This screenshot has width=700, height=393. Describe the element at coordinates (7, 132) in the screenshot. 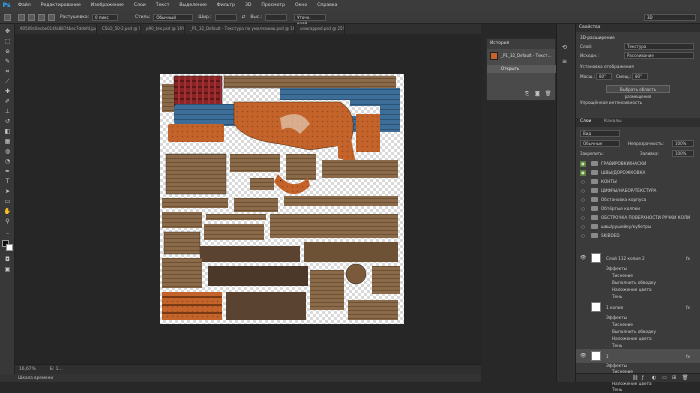

I see `eraser-tool-icon: ◧` at that location.